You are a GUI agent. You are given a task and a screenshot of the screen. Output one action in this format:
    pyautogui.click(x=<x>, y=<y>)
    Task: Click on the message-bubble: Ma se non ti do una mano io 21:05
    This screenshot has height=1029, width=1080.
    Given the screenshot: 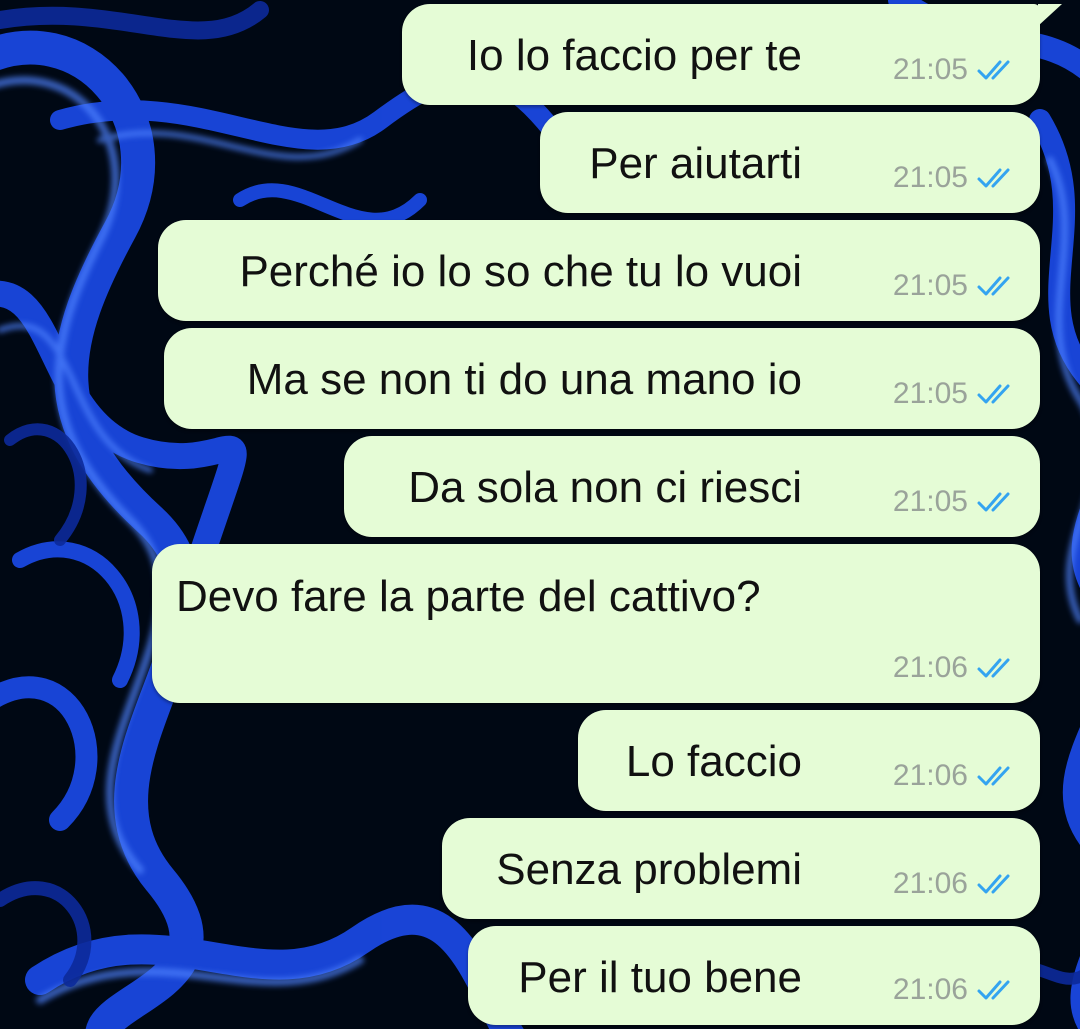 What is the action you would take?
    pyautogui.click(x=602, y=378)
    